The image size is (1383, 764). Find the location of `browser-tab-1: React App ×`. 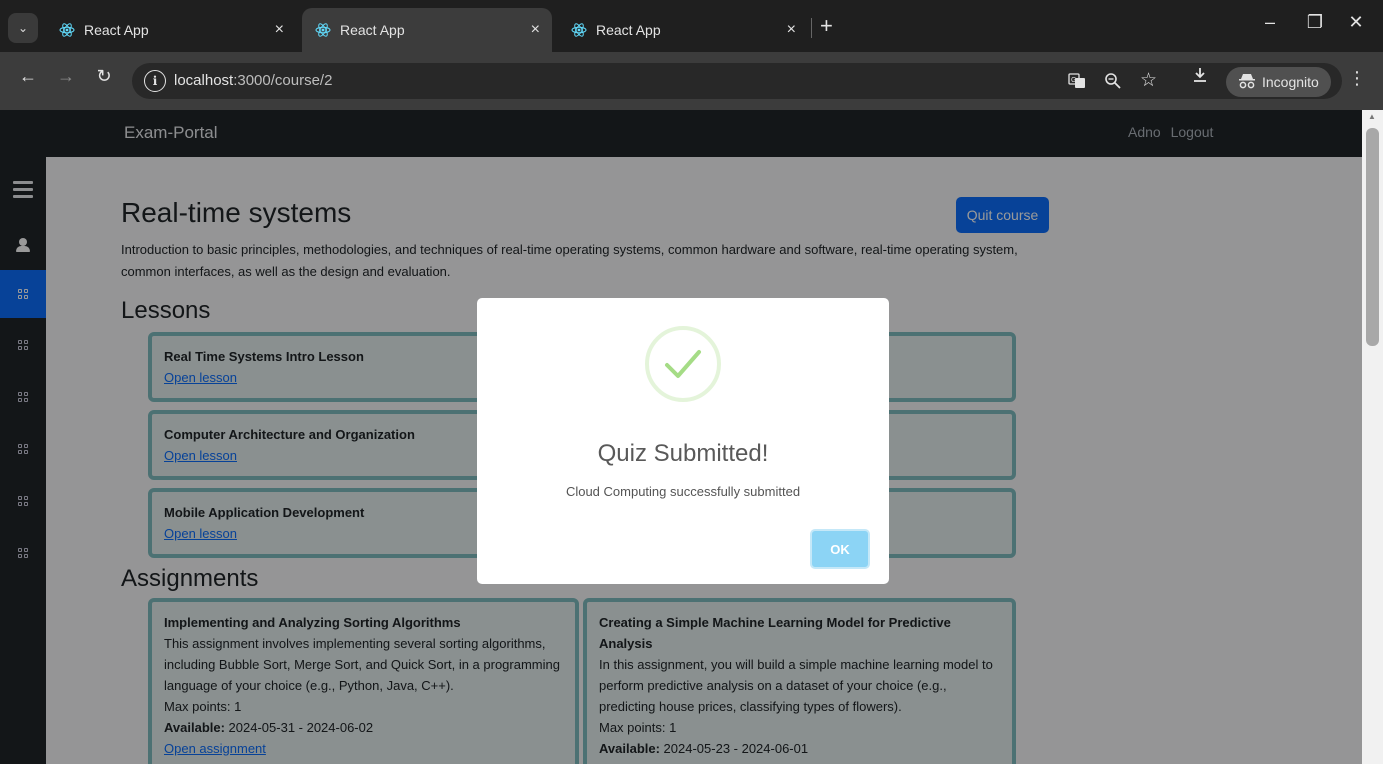

browser-tab-1: React App × is located at coordinates (171, 30).